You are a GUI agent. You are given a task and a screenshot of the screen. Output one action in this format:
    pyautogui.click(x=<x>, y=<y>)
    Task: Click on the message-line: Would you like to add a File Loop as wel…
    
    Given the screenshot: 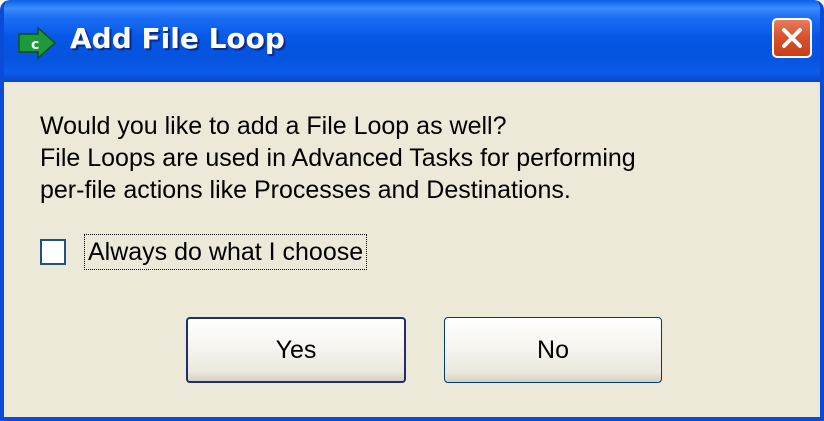 What is the action you would take?
    pyautogui.click(x=273, y=126)
    